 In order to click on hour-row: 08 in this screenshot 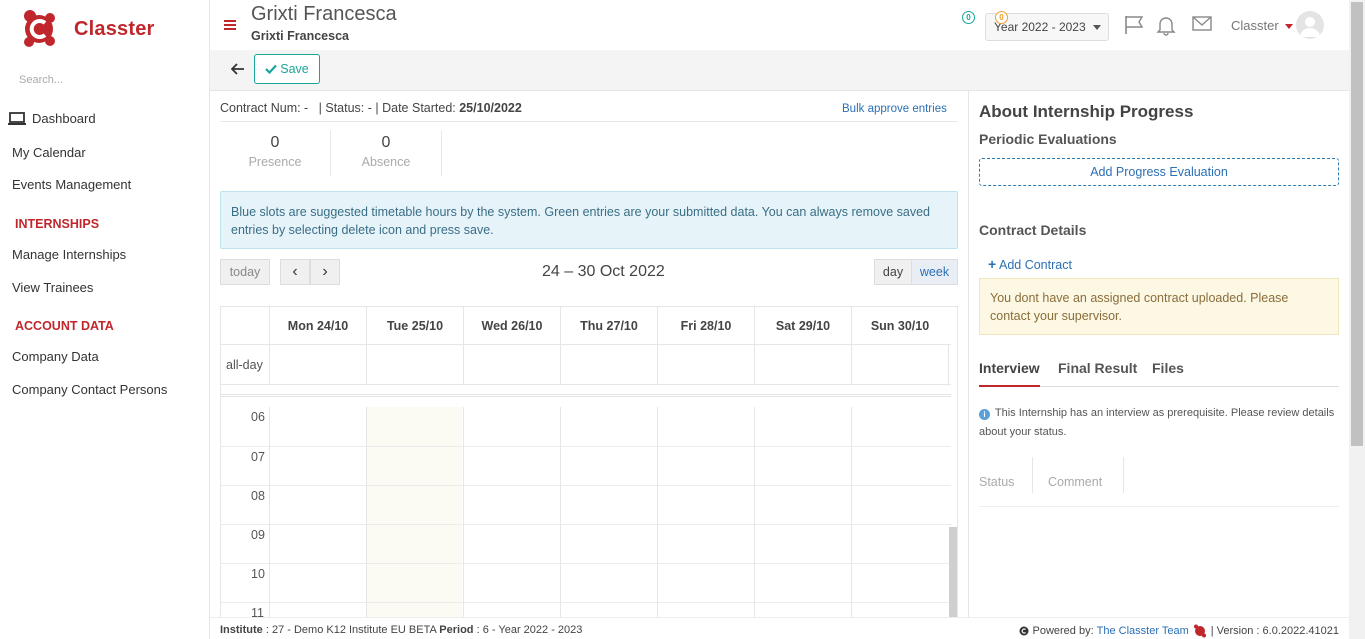, I will do `click(586, 505)`.